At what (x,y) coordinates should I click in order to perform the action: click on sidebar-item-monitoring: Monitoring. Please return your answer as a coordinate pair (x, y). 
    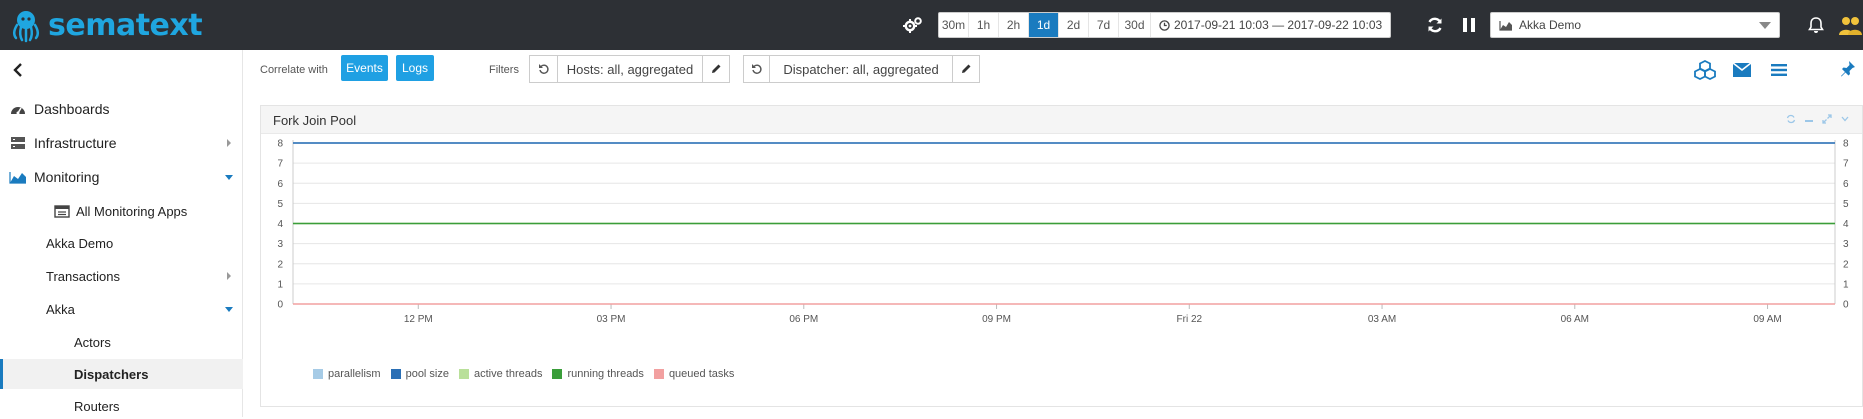
    Looking at the image, I should click on (121, 177).